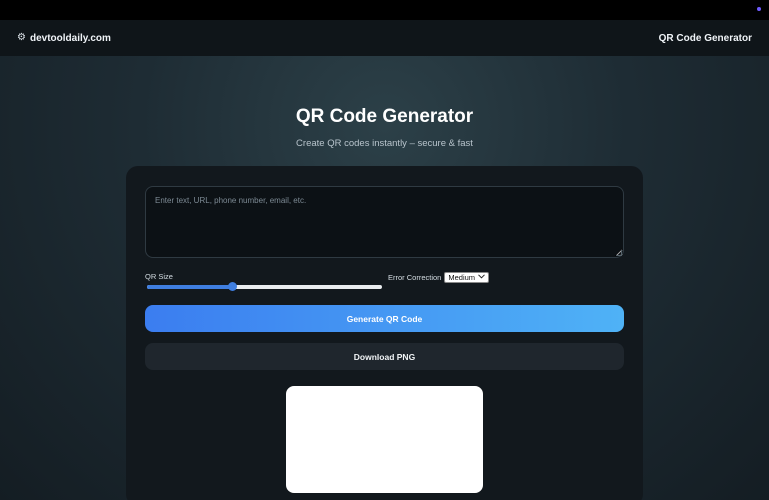 This screenshot has height=500, width=769. What do you see at coordinates (384, 356) in the screenshot?
I see `download-png-button: Download PNG` at bounding box center [384, 356].